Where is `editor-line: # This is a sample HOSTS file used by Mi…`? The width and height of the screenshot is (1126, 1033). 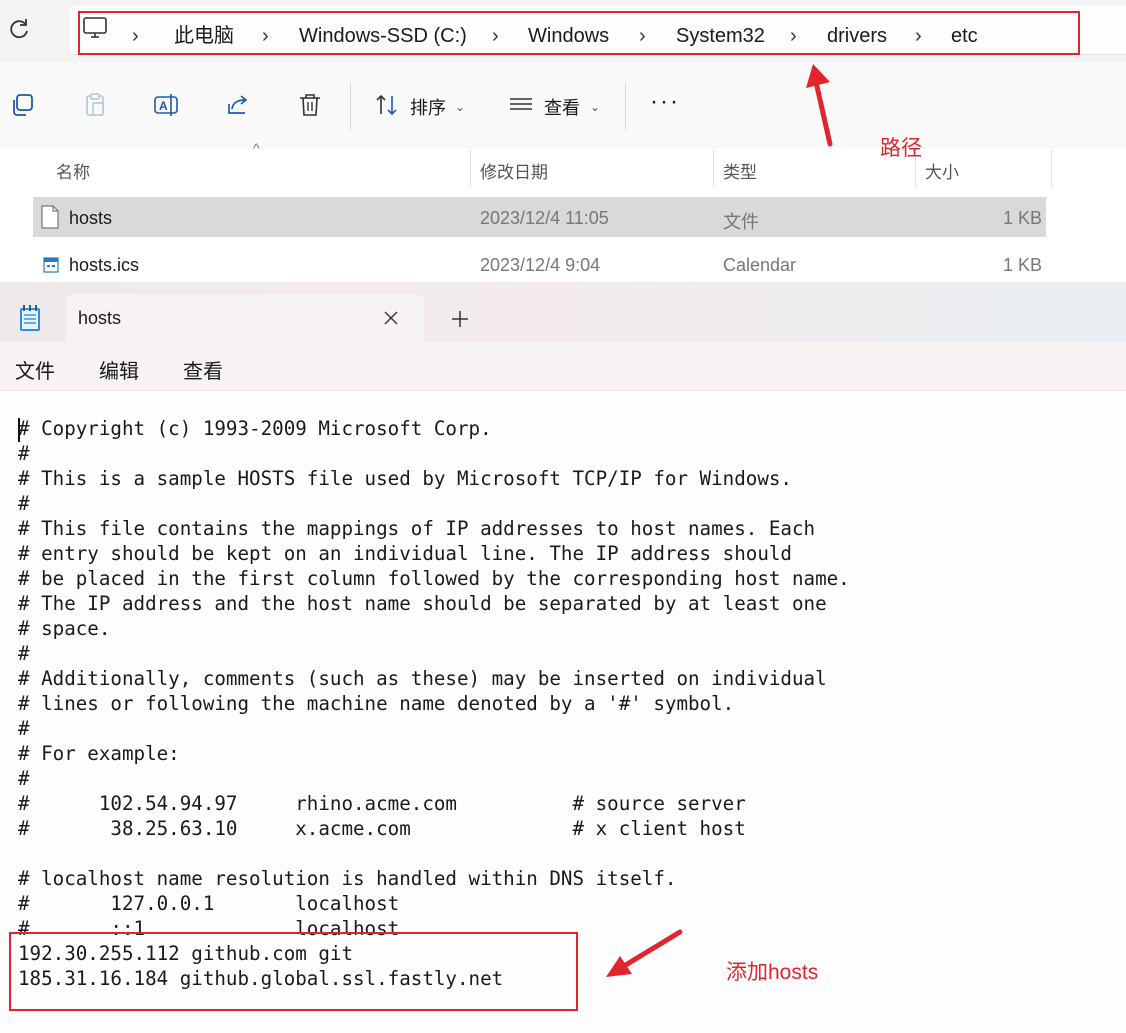 editor-line: # This is a sample HOSTS file used by Mi… is located at coordinates (434, 478).